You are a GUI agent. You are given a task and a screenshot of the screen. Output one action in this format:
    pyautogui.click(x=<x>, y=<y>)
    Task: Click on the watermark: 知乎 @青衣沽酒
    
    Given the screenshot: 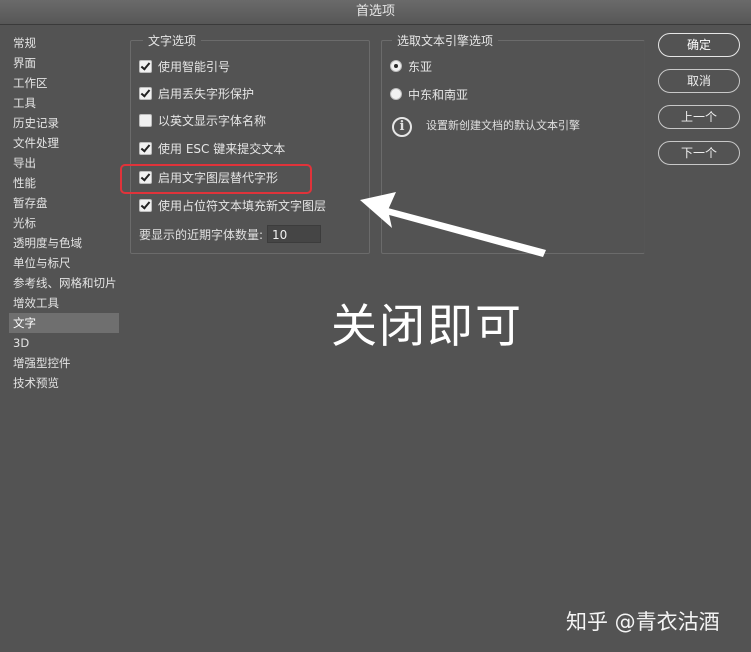 What is the action you would take?
    pyautogui.click(x=643, y=622)
    